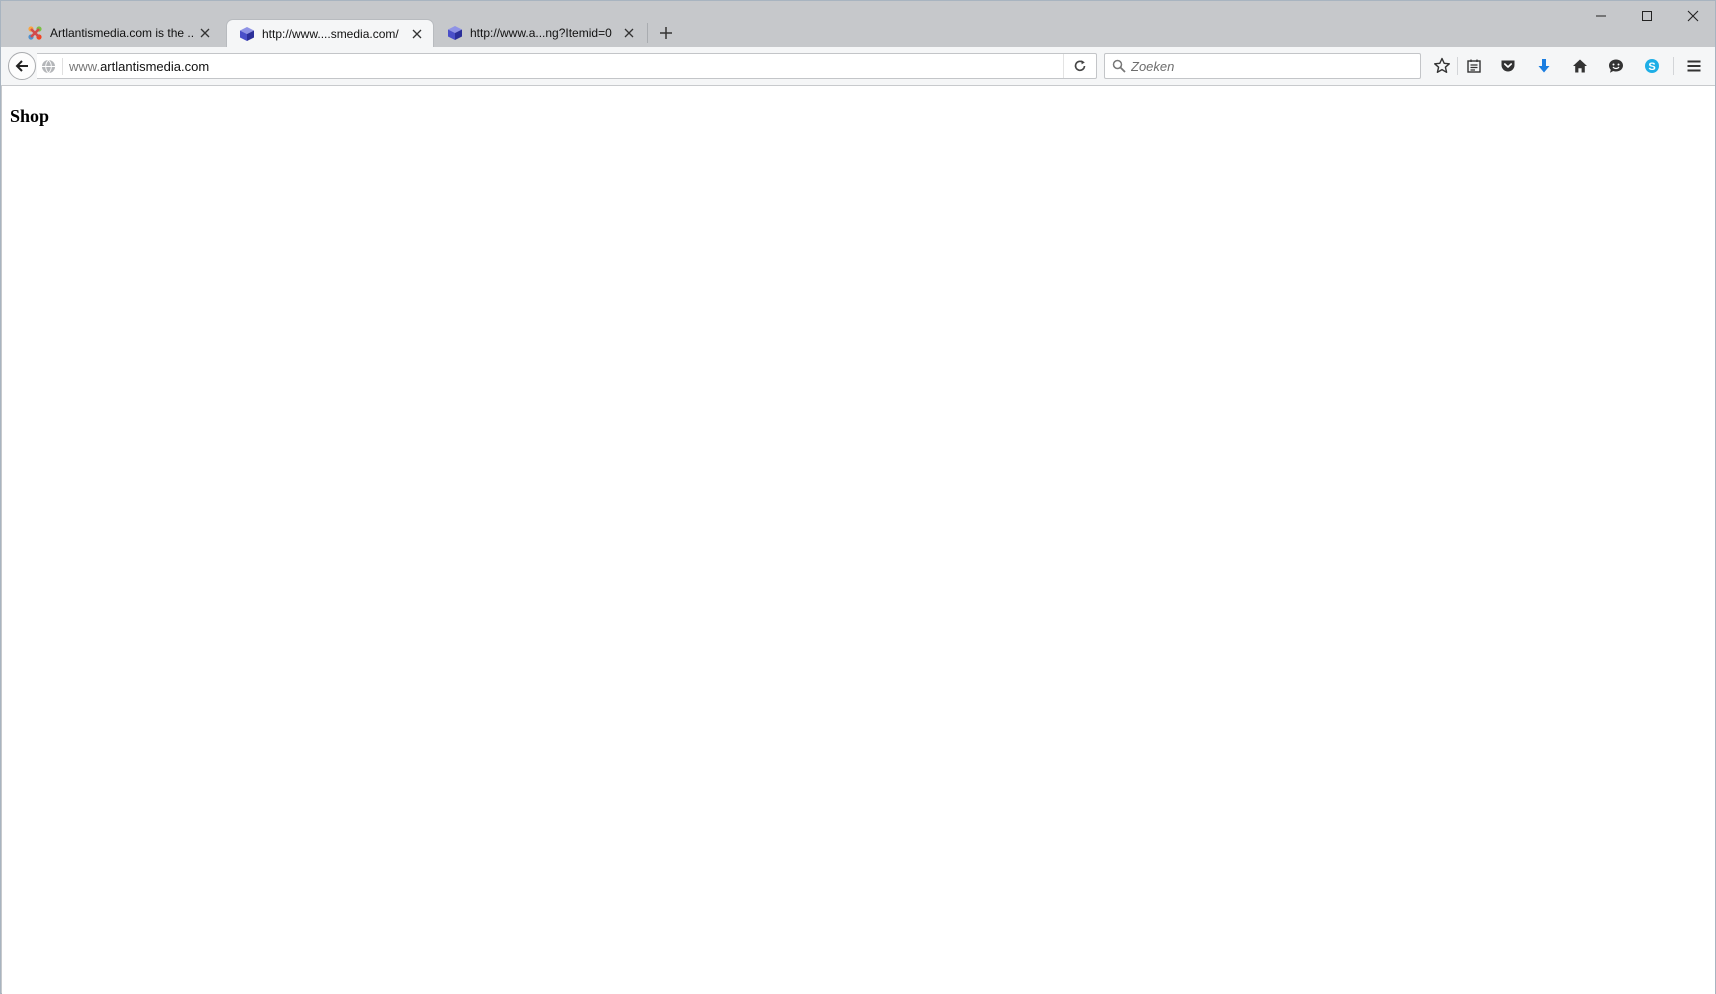 The height and width of the screenshot is (994, 1716). I want to click on skype-button: S, so click(1652, 66).